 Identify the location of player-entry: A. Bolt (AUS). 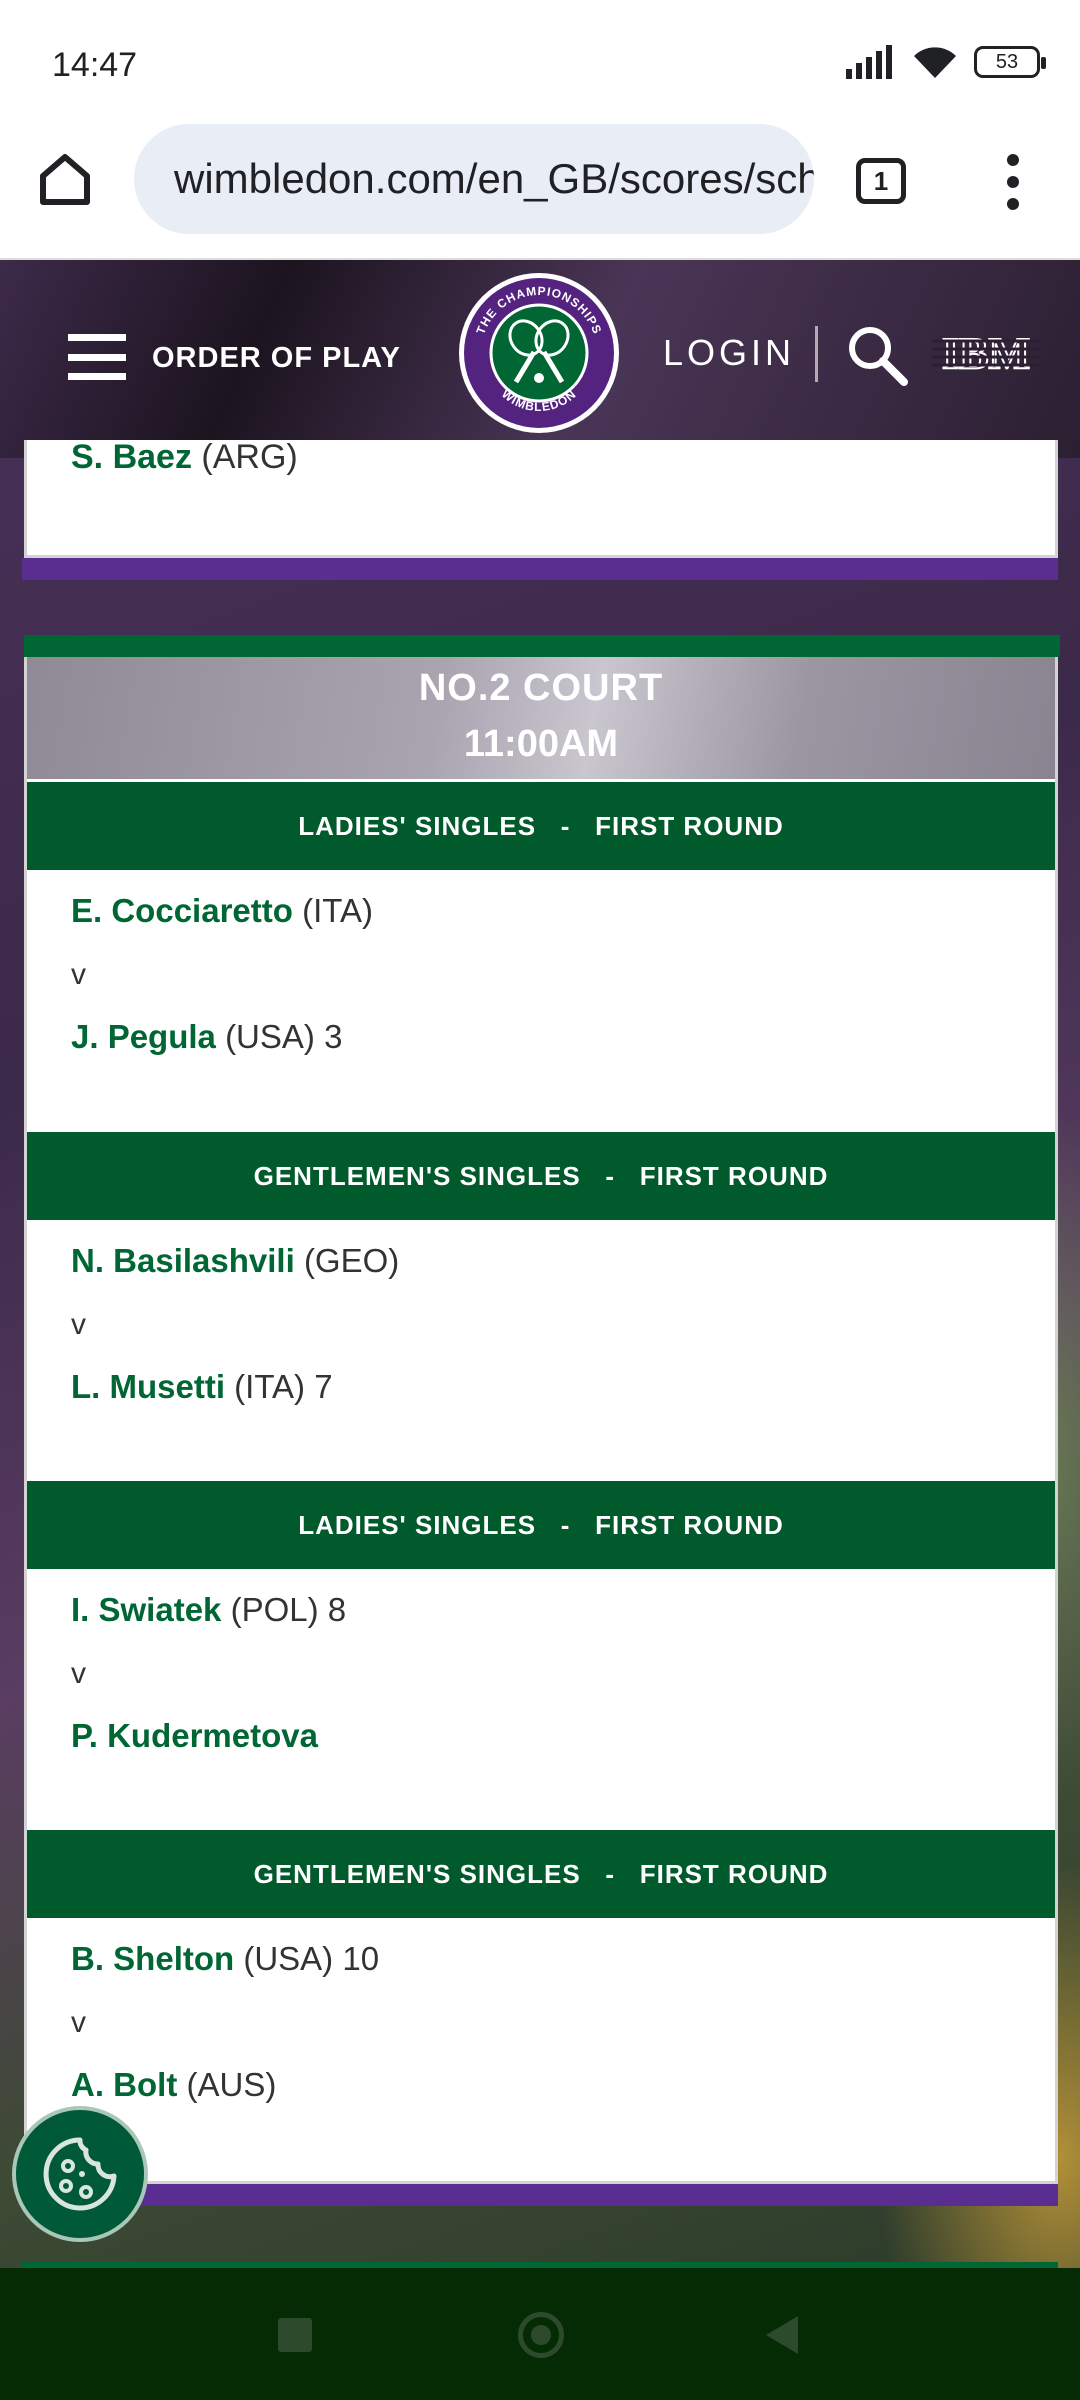
(173, 2085).